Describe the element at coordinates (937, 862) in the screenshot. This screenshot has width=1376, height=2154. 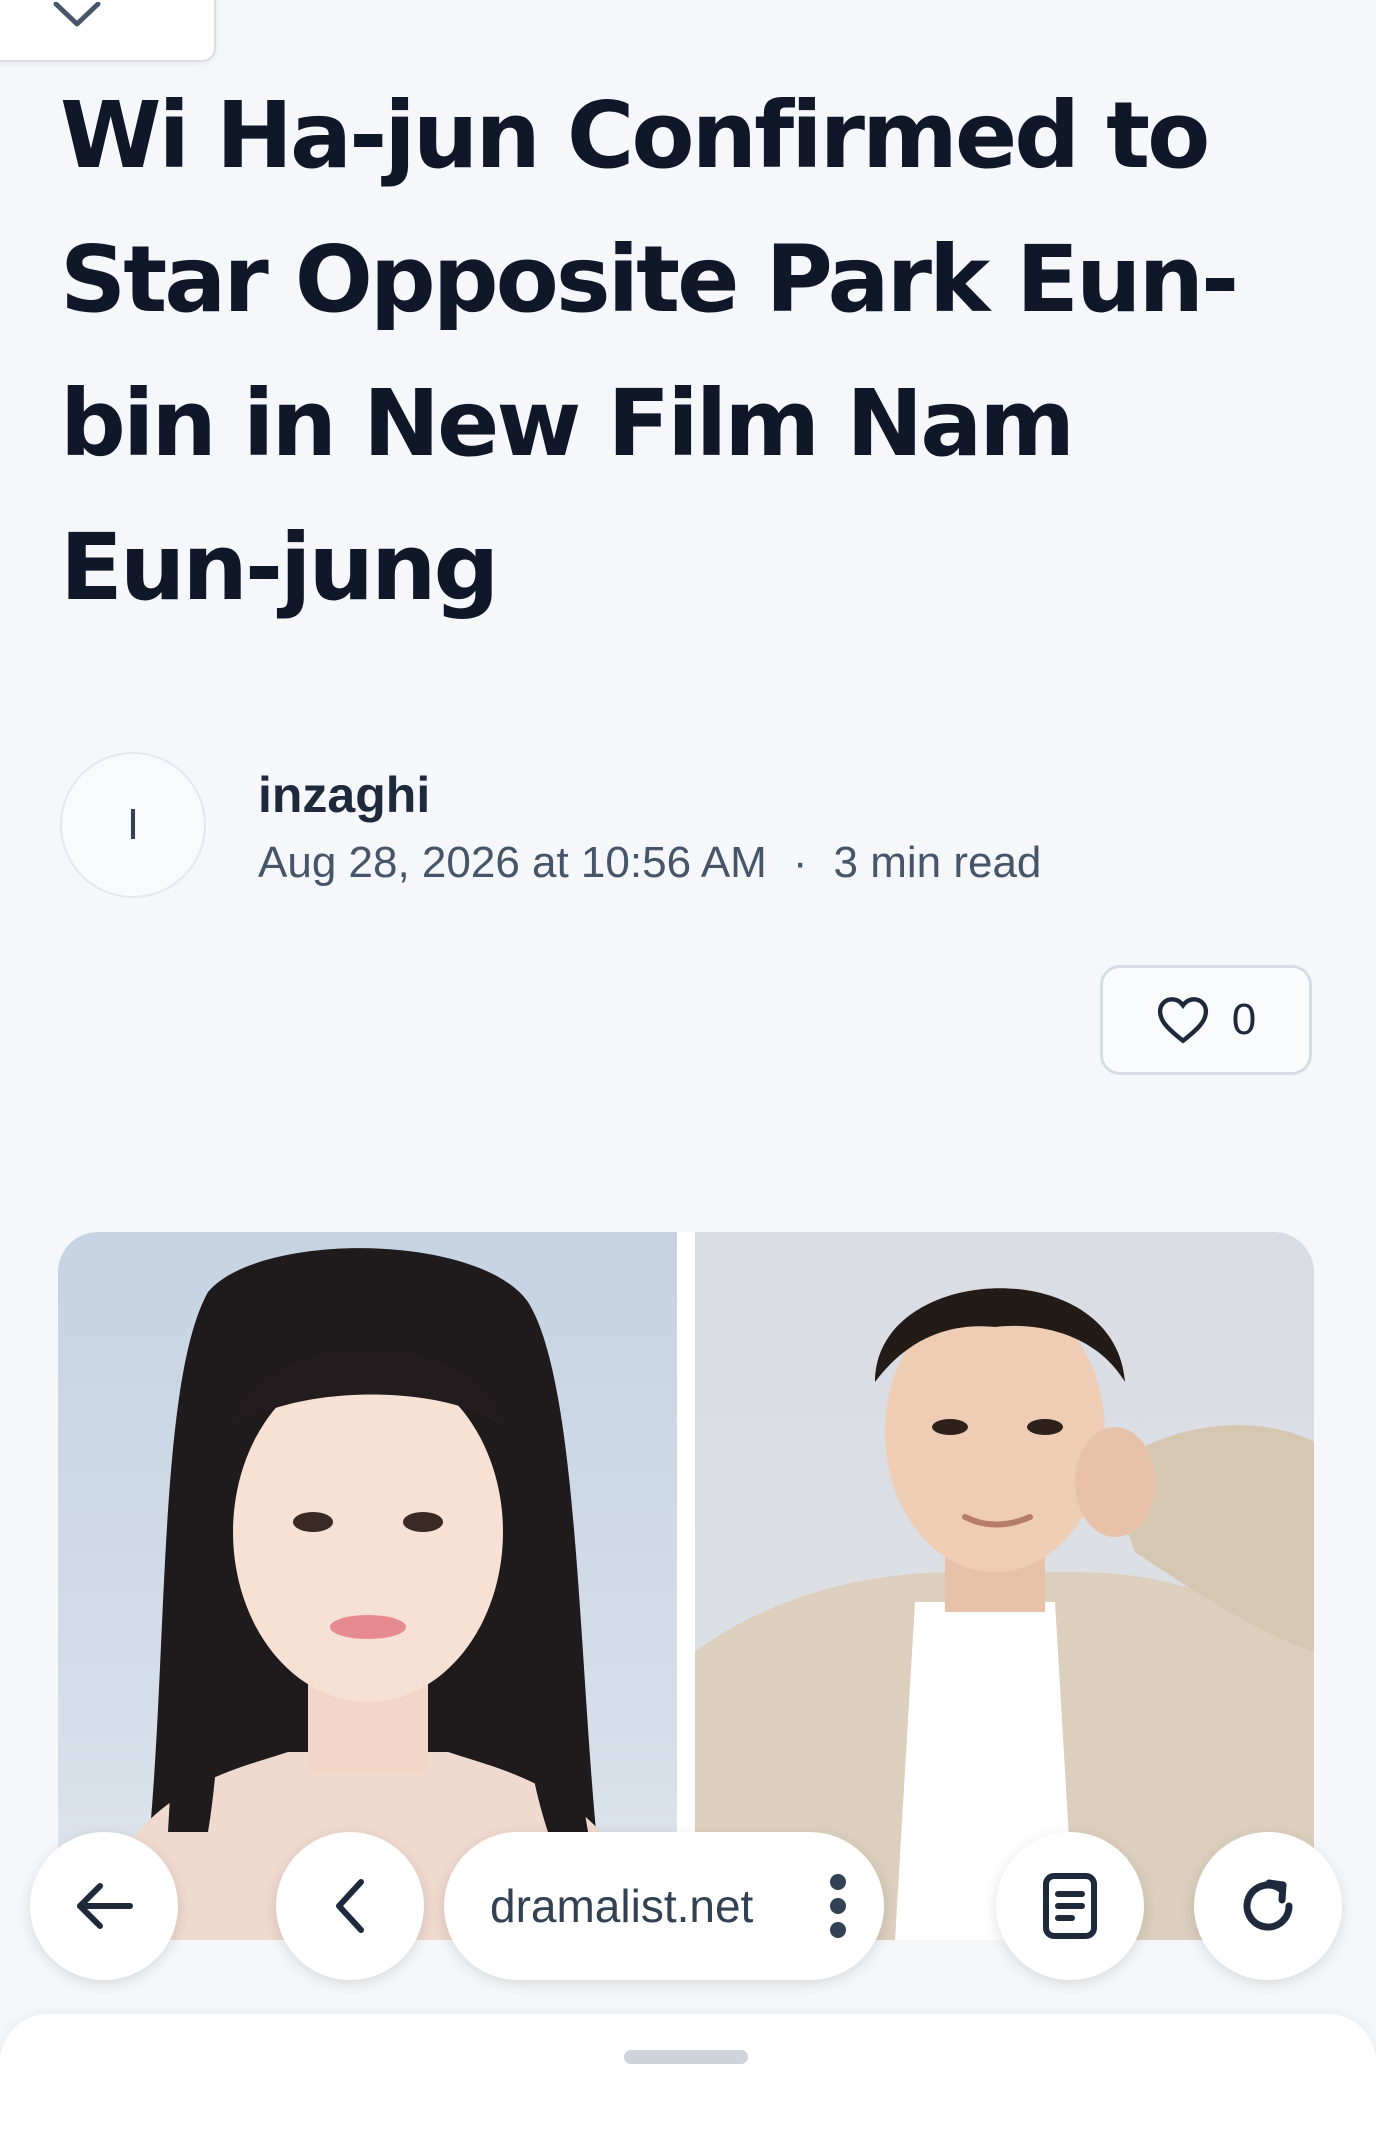
I see `read-time: 3 min read` at that location.